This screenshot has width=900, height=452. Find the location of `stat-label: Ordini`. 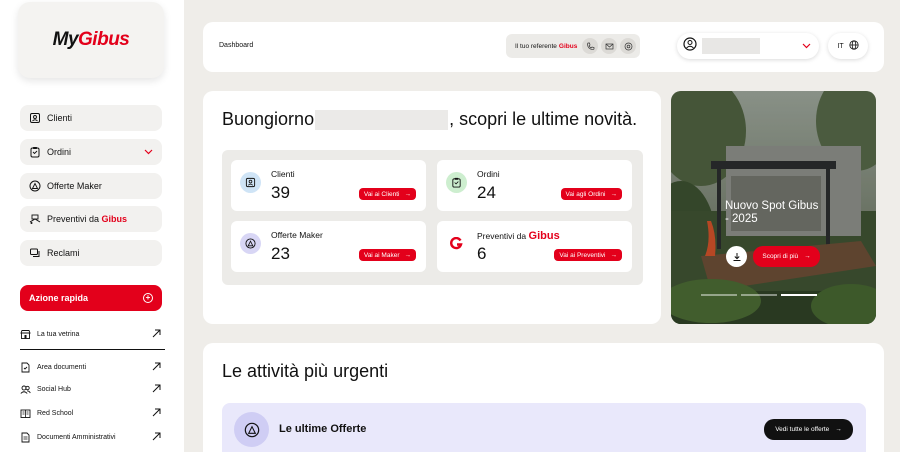

stat-label: Ordini is located at coordinates (488, 174).